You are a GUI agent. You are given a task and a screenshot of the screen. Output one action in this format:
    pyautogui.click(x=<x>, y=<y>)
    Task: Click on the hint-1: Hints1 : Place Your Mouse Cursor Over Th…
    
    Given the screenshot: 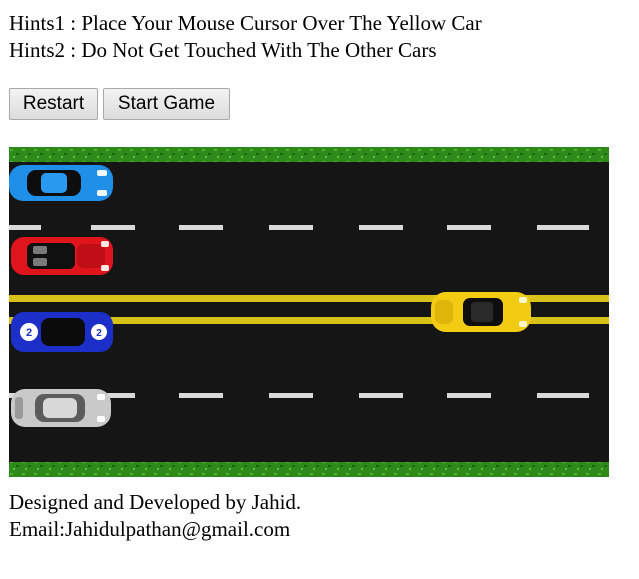 What is the action you would take?
    pyautogui.click(x=245, y=23)
    